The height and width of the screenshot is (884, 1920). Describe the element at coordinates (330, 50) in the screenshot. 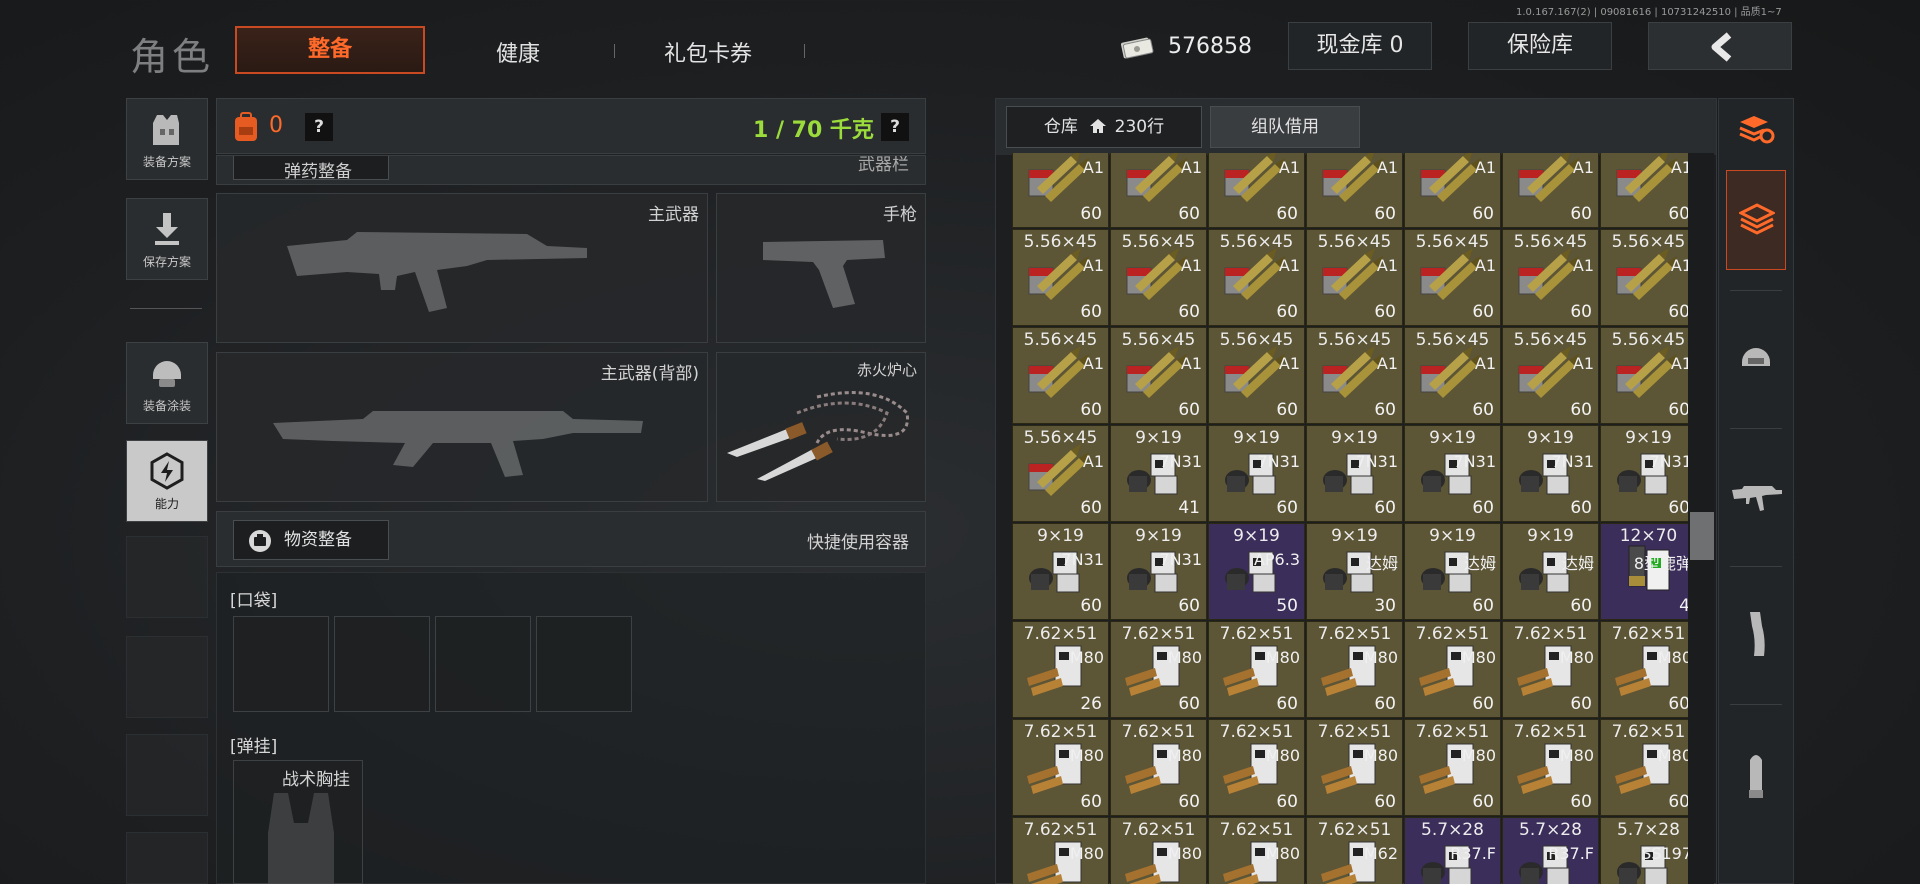

I see `tab-equipment: 整备` at that location.